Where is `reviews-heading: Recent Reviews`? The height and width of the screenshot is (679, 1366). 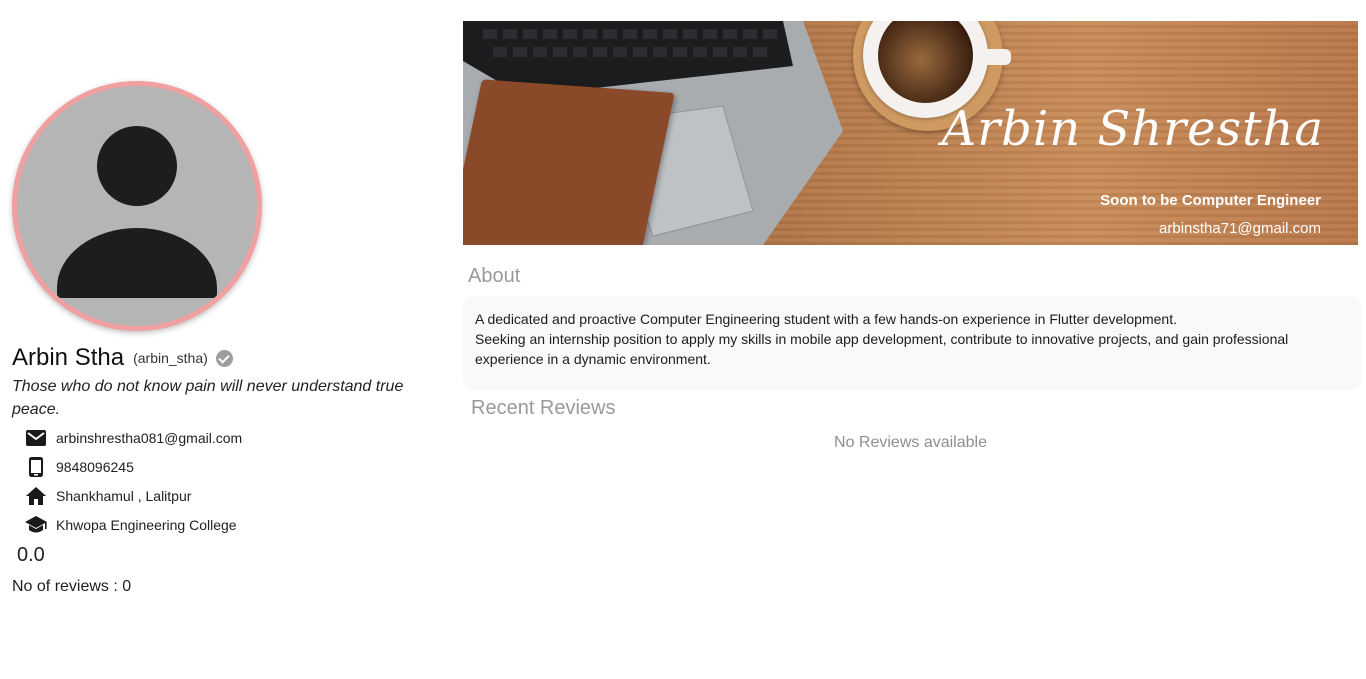 reviews-heading: Recent Reviews is located at coordinates (543, 408).